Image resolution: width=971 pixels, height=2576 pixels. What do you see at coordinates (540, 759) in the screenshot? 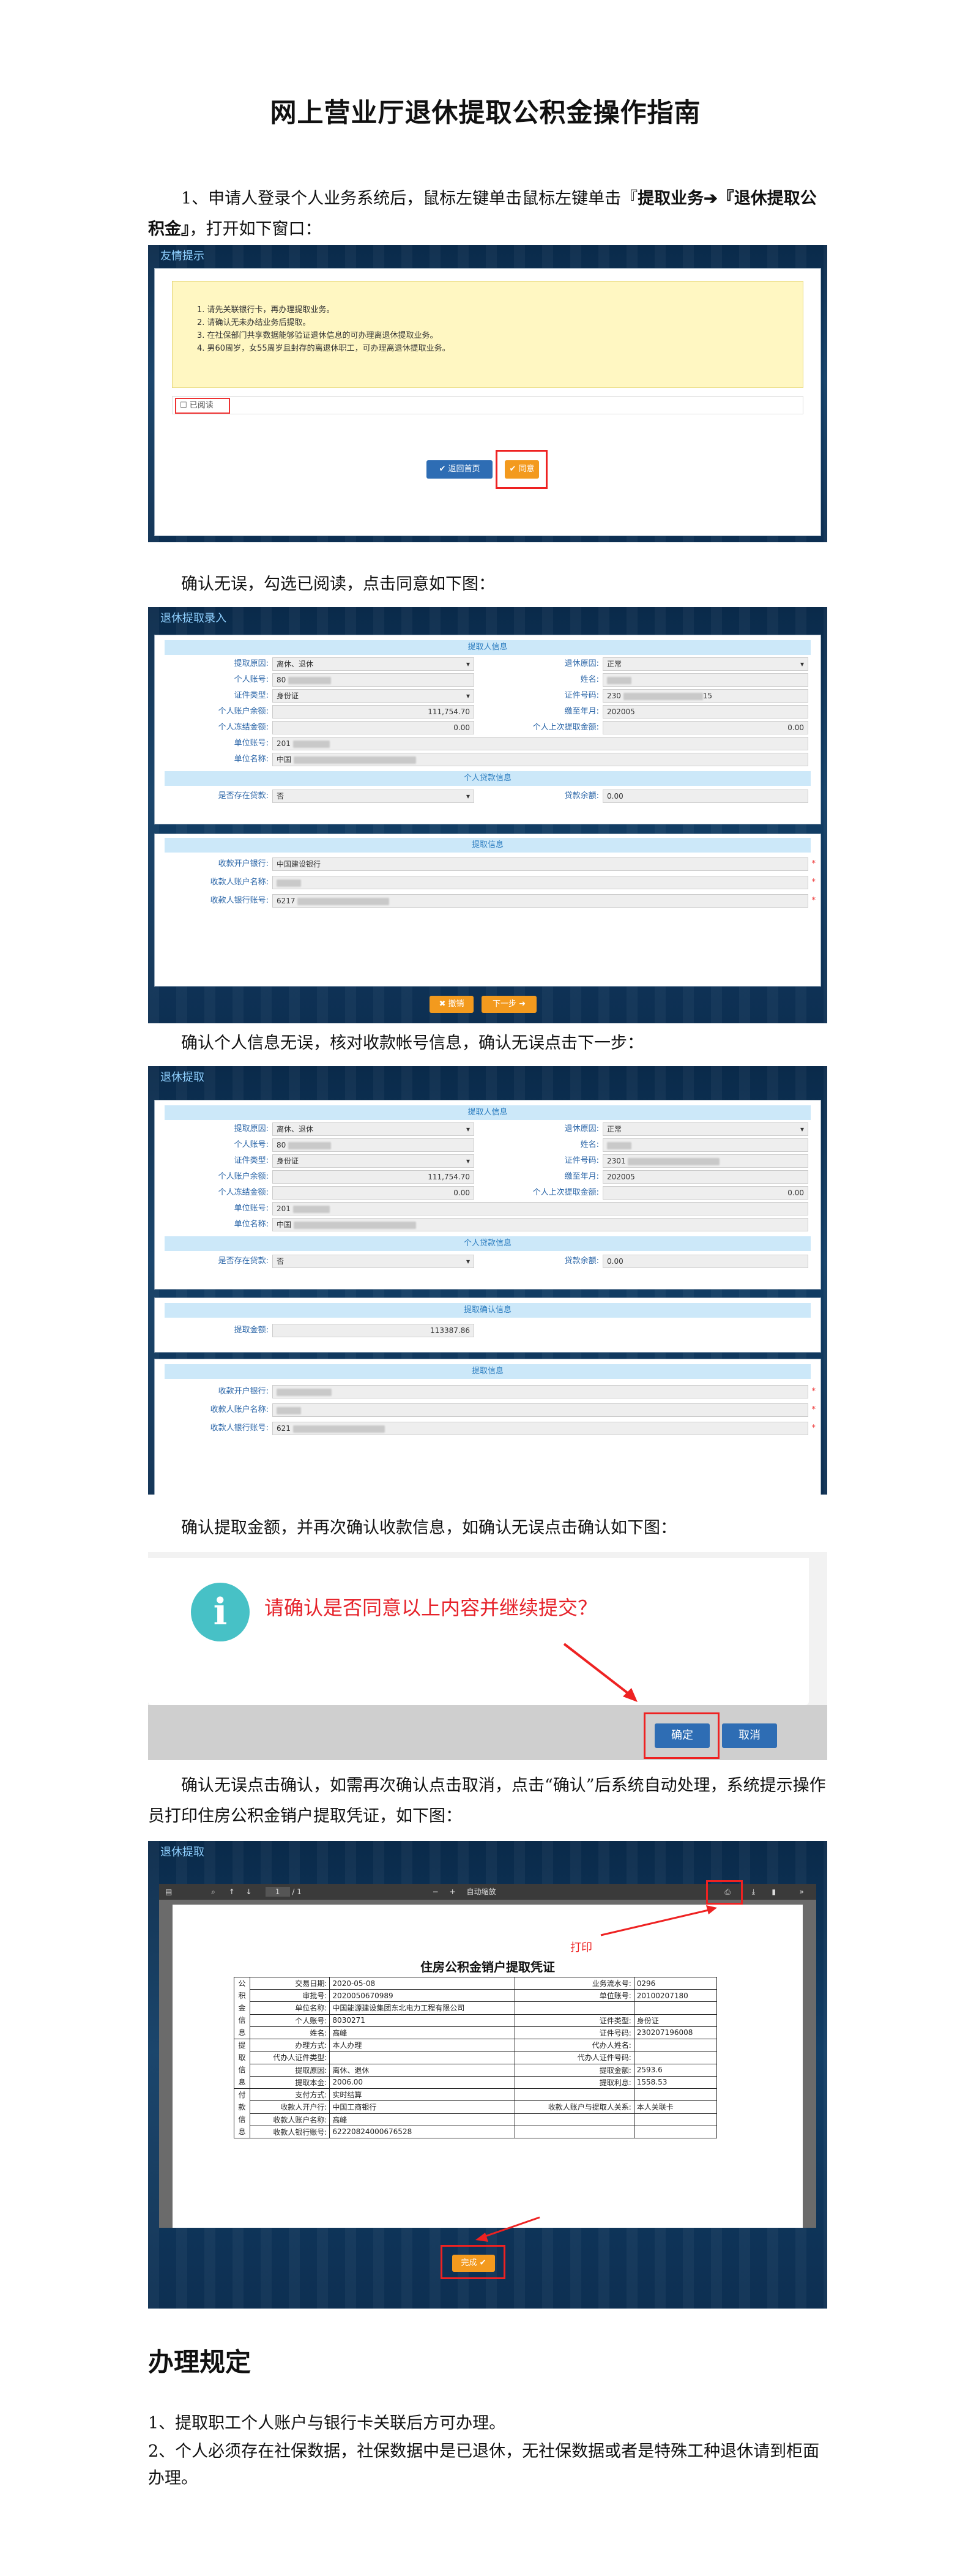
I see `unit-name-field: 中国` at bounding box center [540, 759].